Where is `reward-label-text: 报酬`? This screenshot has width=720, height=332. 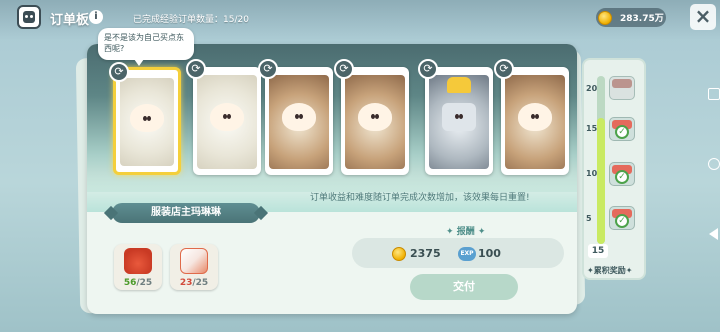
reward-label-text: 报酬 is located at coordinates (465, 232).